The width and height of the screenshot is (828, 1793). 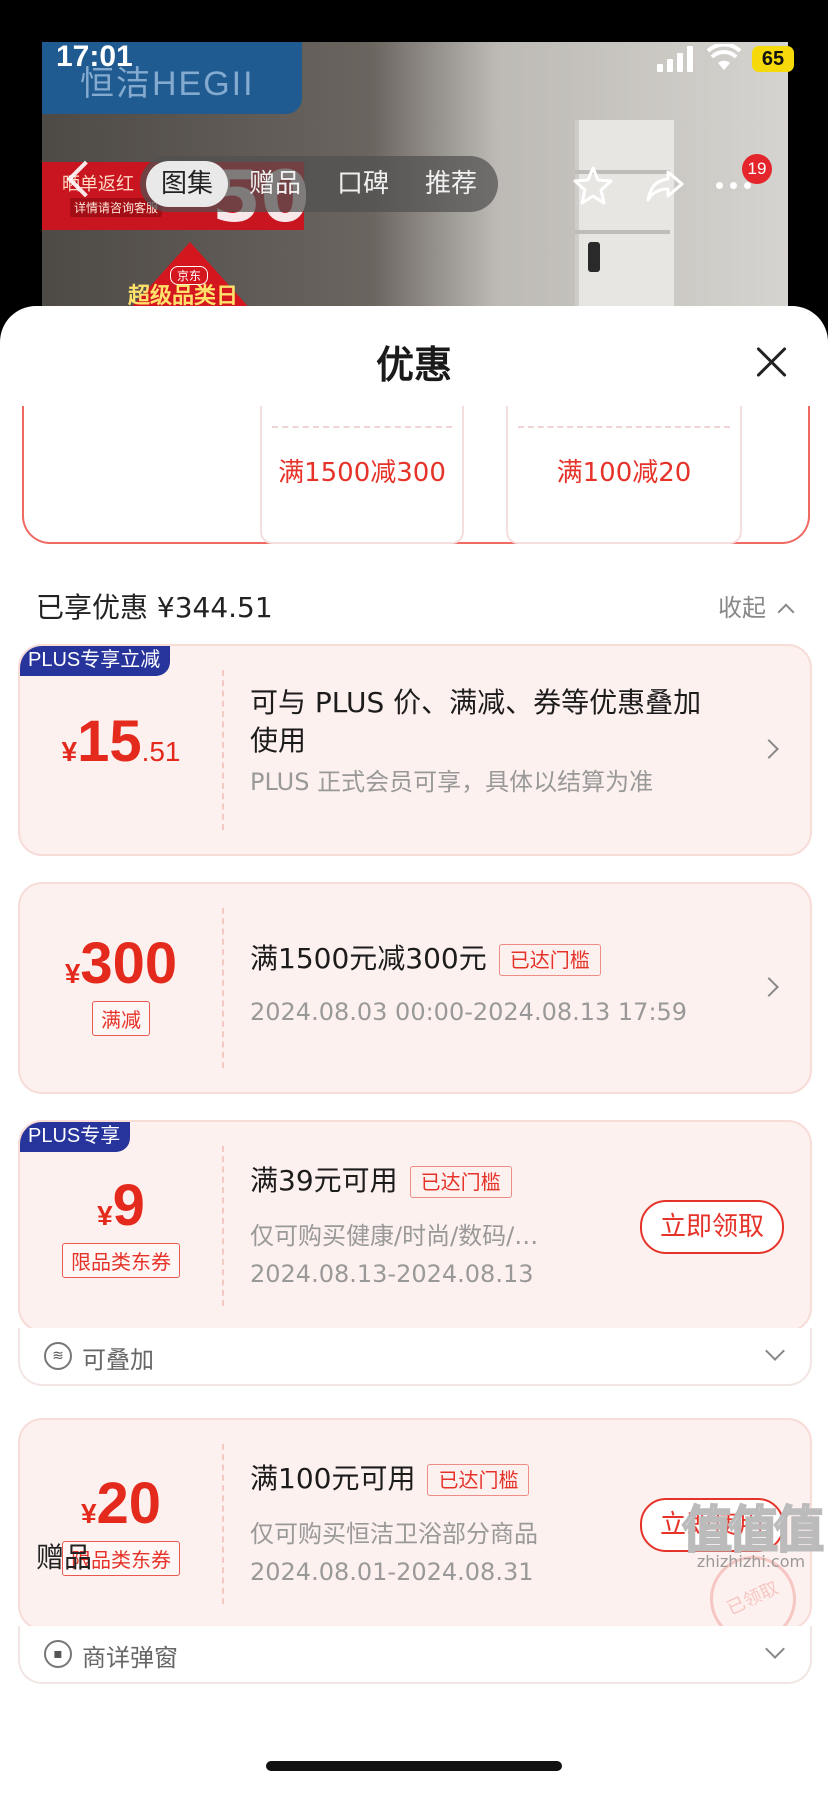 I want to click on close-icon, so click(x=772, y=362).